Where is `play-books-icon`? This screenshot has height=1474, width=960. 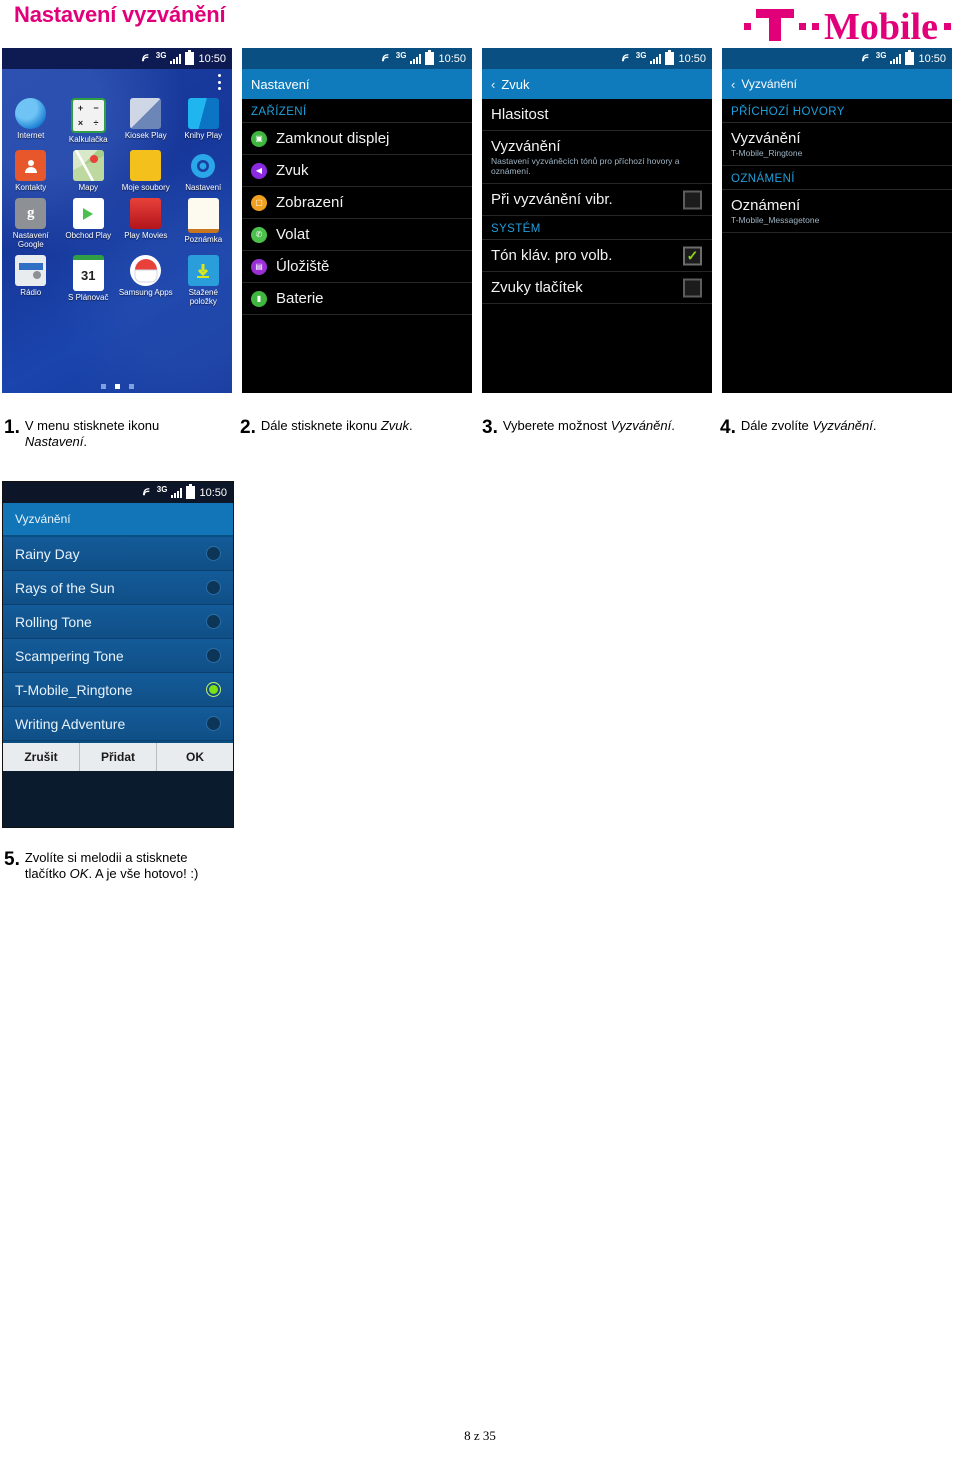 play-books-icon is located at coordinates (203, 113).